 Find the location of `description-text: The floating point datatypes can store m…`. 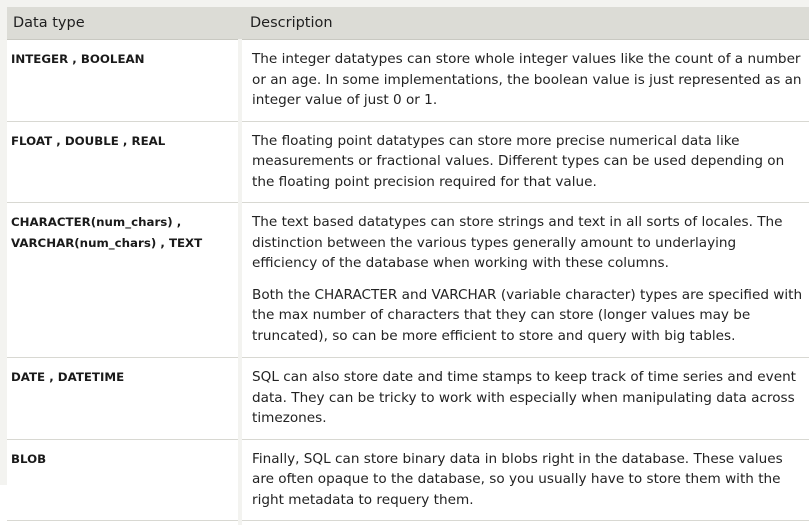

description-text: The floating point datatypes can store m… is located at coordinates (527, 162).